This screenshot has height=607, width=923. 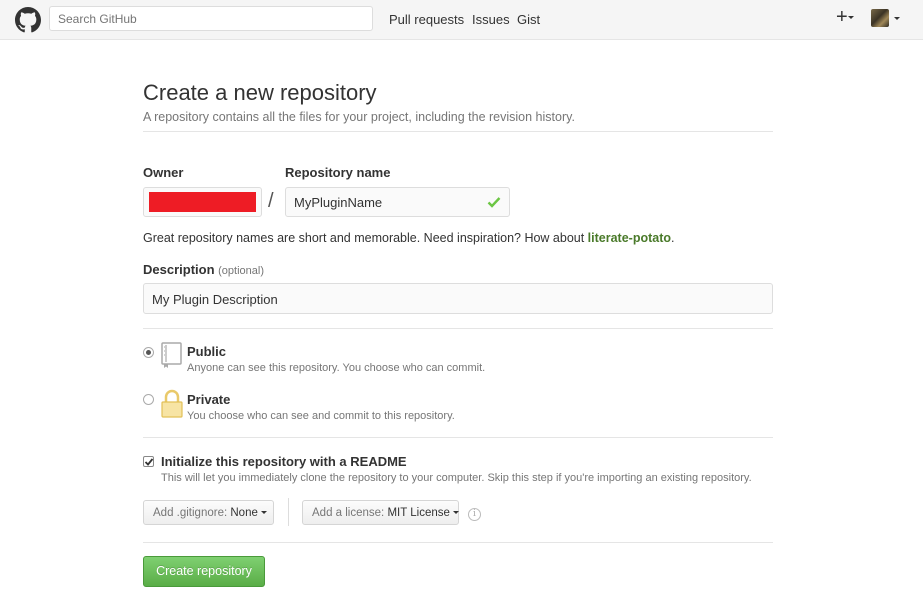 I want to click on init-readme-checkbox, so click(x=148, y=461).